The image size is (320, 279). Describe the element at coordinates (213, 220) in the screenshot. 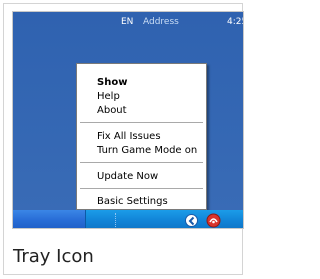

I see `app-tray-icon` at that location.